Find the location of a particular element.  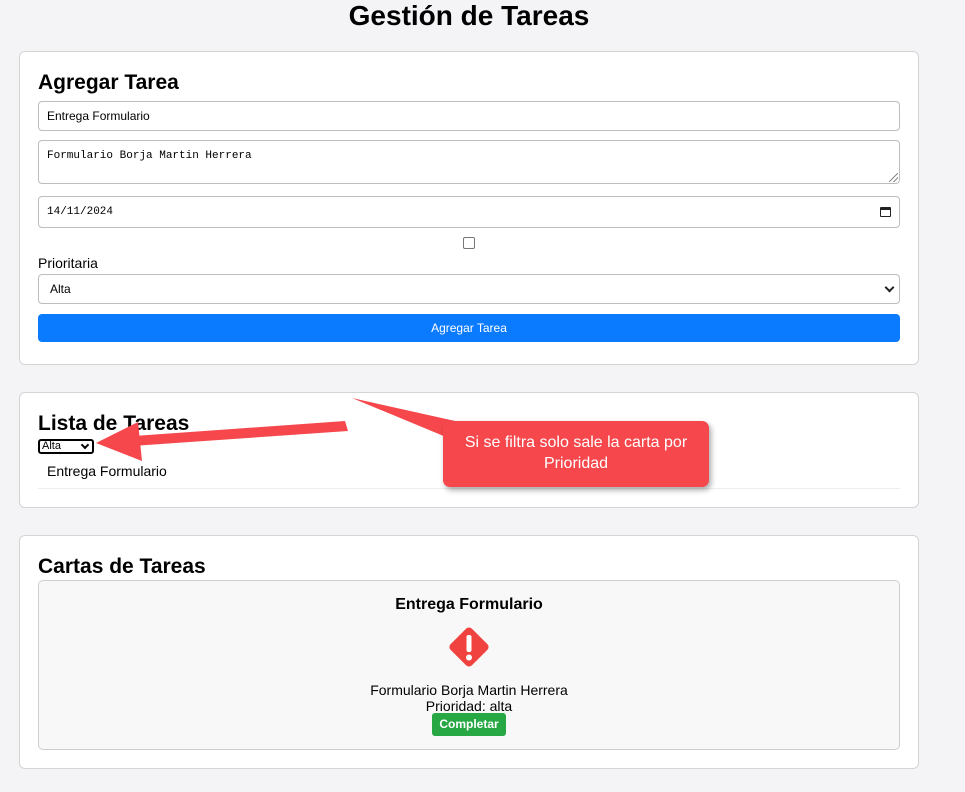

list-item-label: Entrega Formulario is located at coordinates (107, 471).